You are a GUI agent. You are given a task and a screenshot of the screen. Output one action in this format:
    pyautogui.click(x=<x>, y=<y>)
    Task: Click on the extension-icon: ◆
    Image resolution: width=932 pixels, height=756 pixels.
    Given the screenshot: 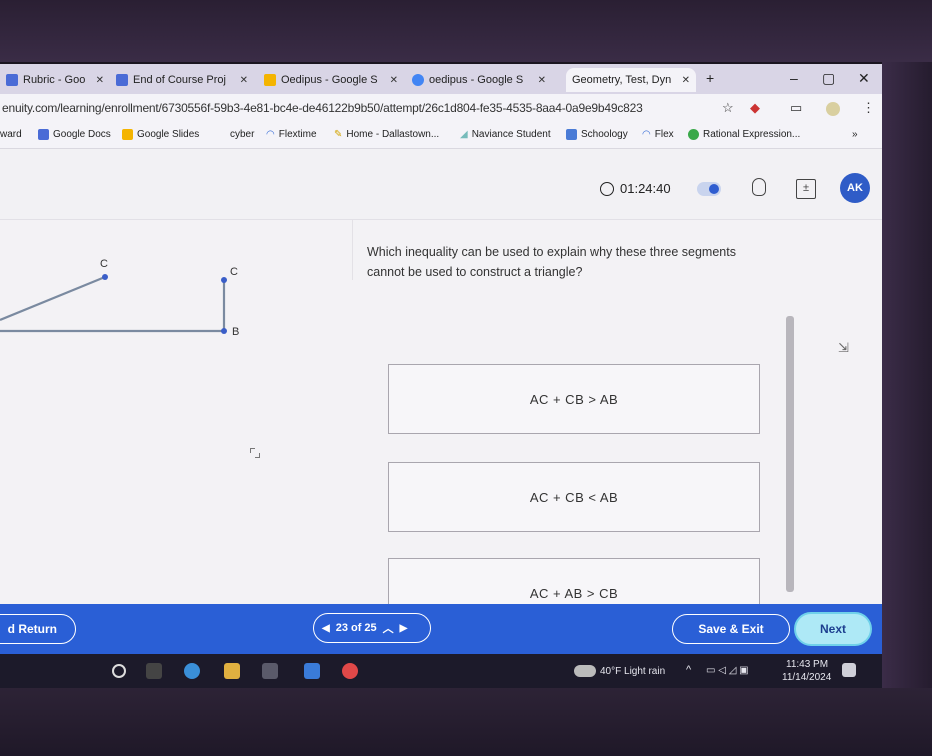 What is the action you would take?
    pyautogui.click(x=755, y=108)
    